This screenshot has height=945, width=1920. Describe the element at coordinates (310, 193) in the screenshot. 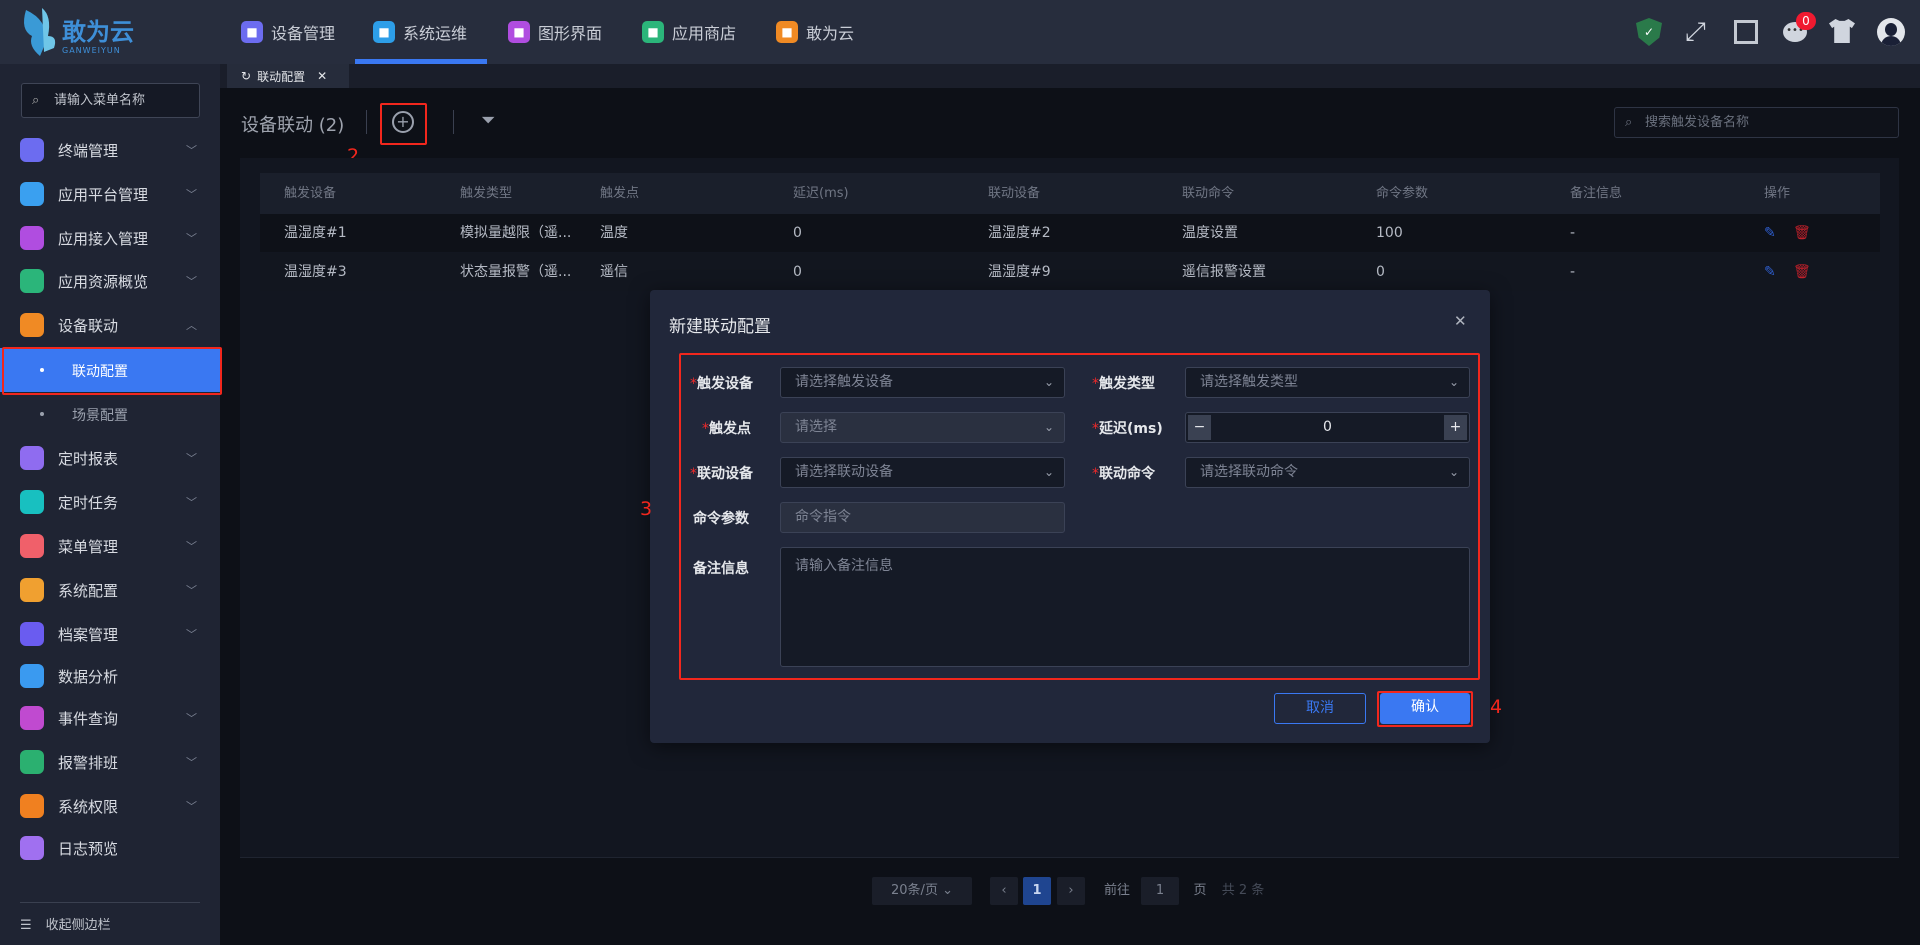

I see `column-header: 触发设备` at that location.